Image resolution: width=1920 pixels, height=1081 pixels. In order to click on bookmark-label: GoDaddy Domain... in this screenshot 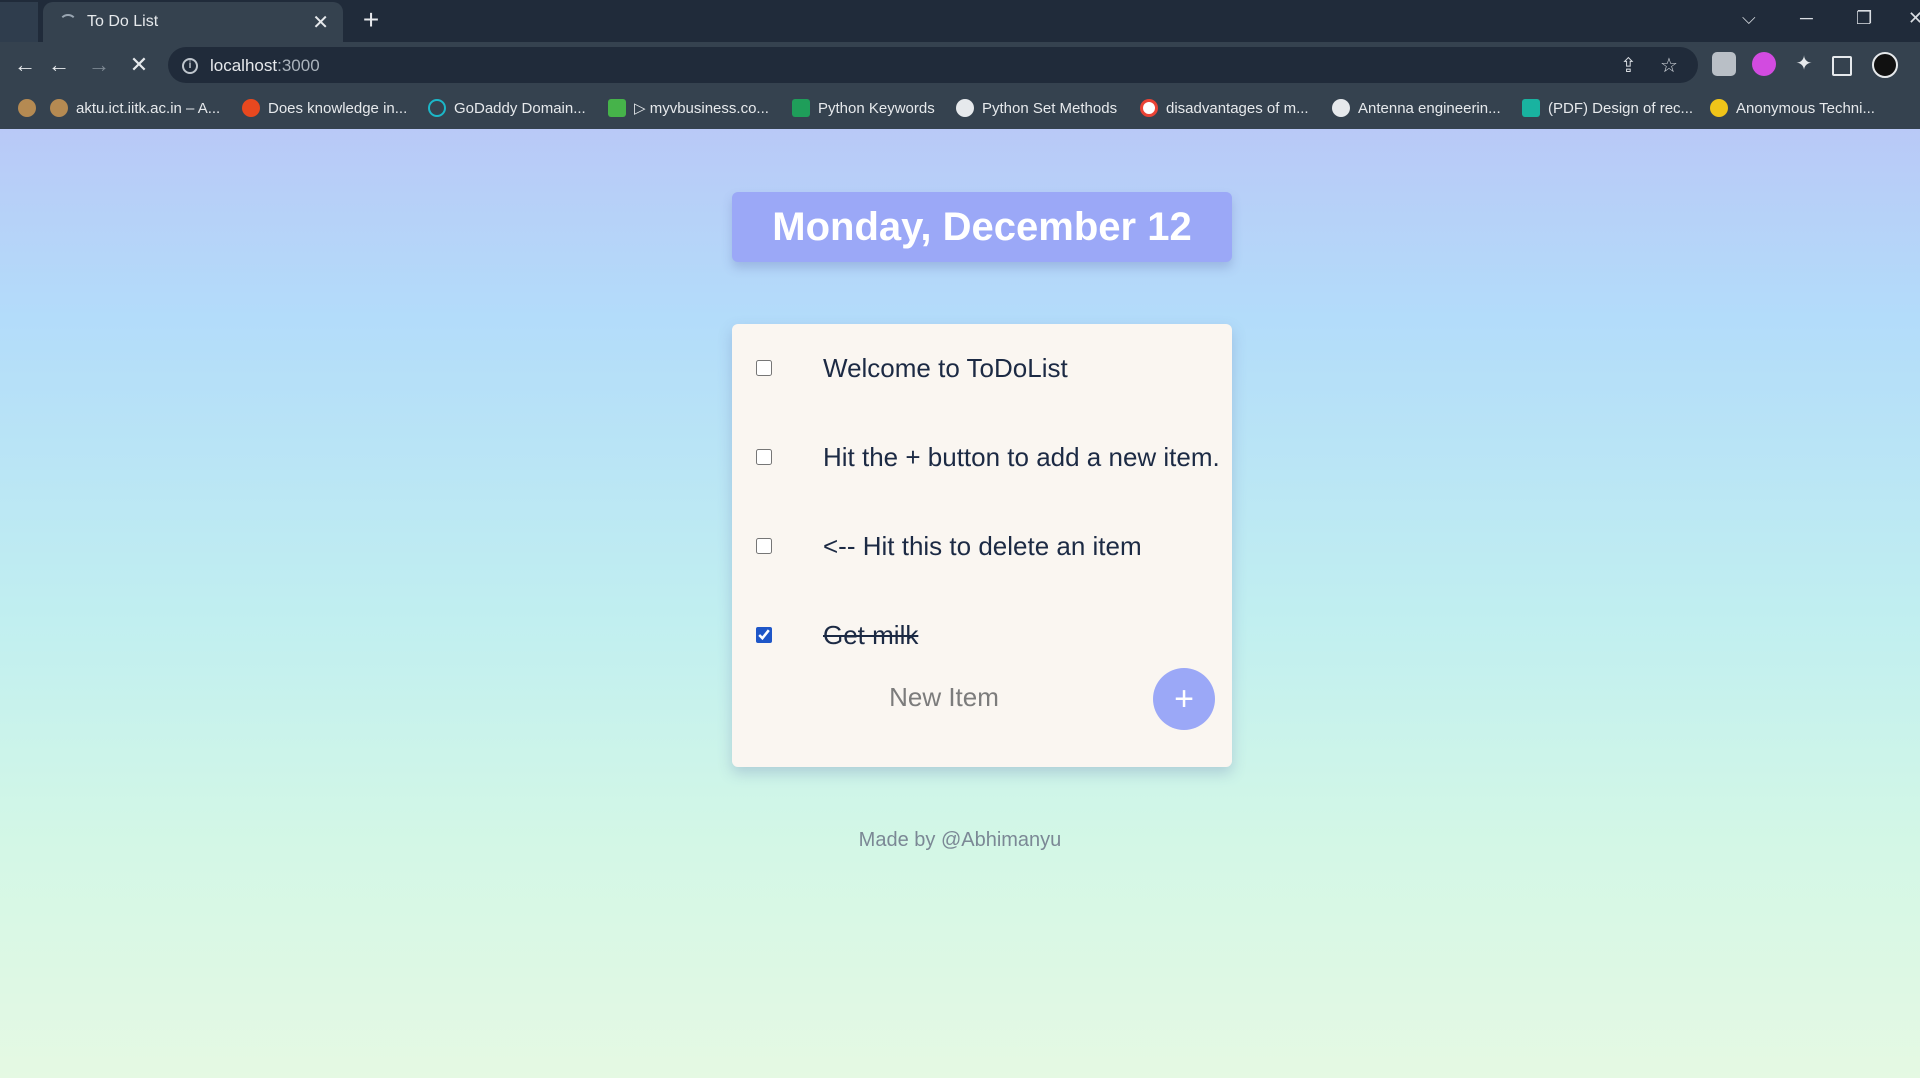, I will do `click(520, 108)`.